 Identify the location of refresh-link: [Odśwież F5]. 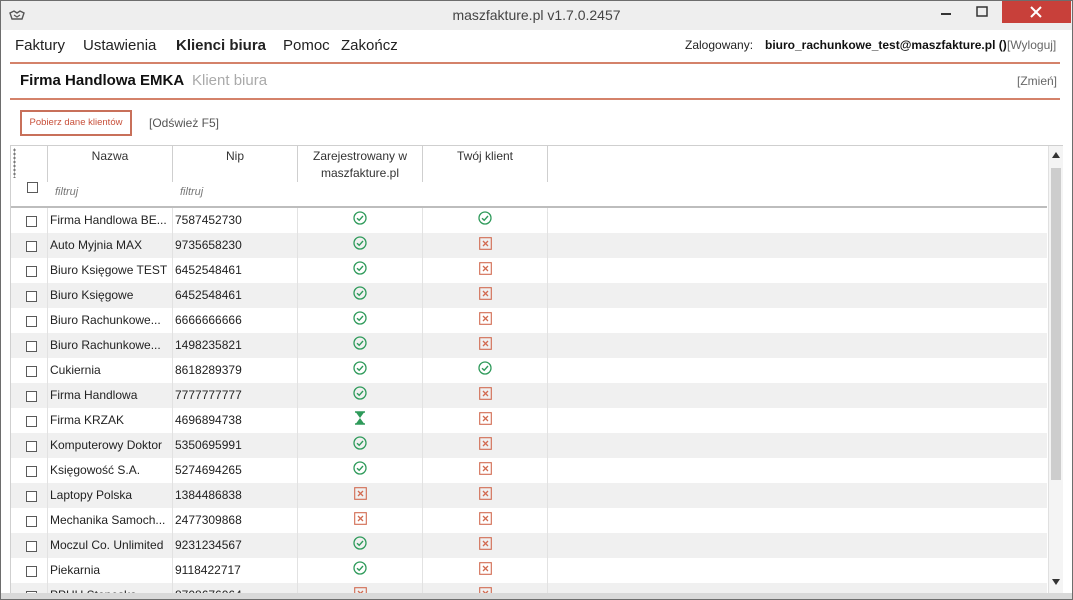
(184, 123).